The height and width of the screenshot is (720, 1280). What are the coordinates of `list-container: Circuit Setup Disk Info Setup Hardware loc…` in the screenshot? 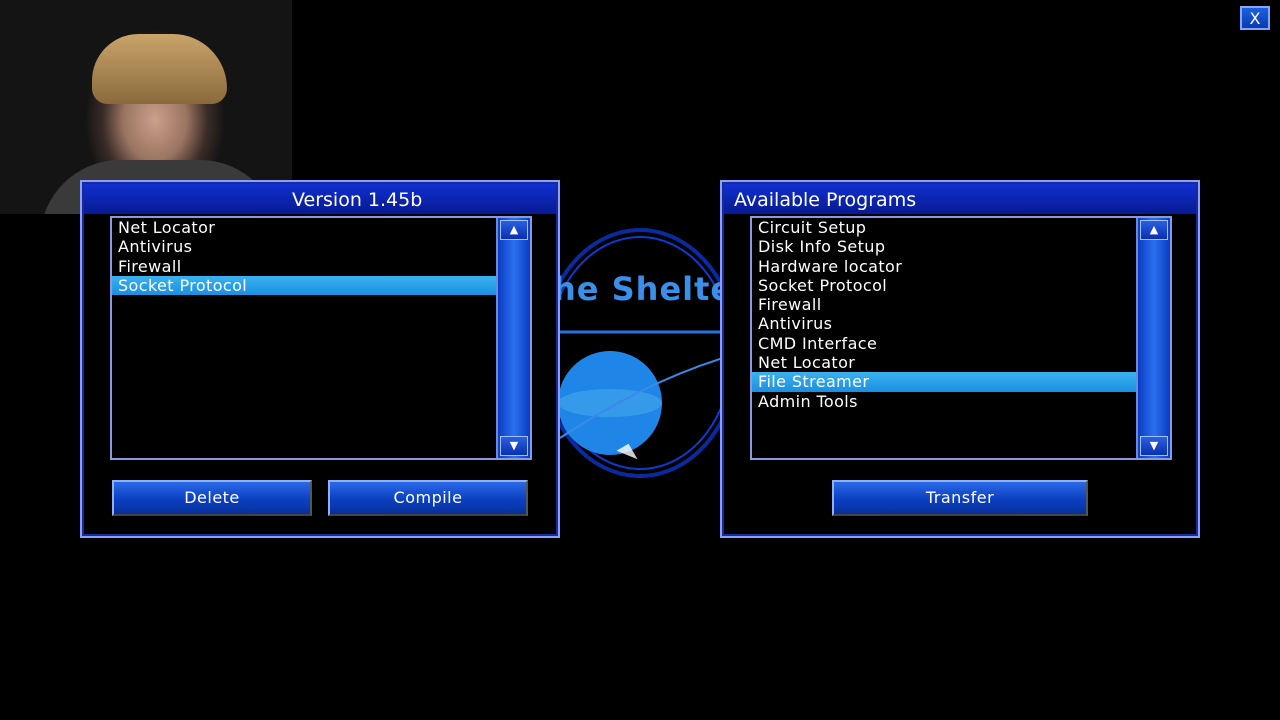 It's located at (944, 338).